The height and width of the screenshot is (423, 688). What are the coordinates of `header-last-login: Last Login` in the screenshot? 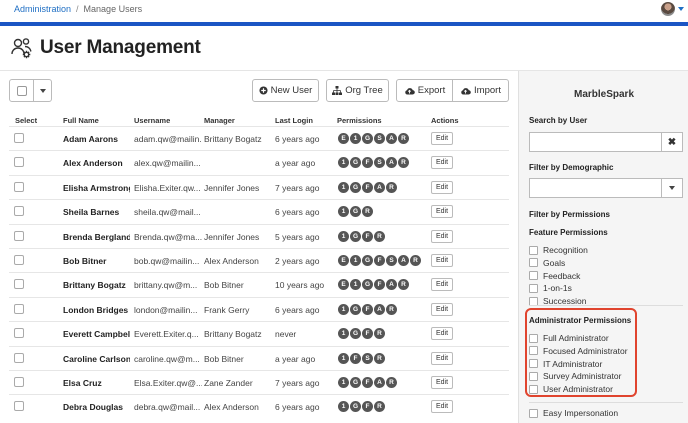 It's located at (294, 120).